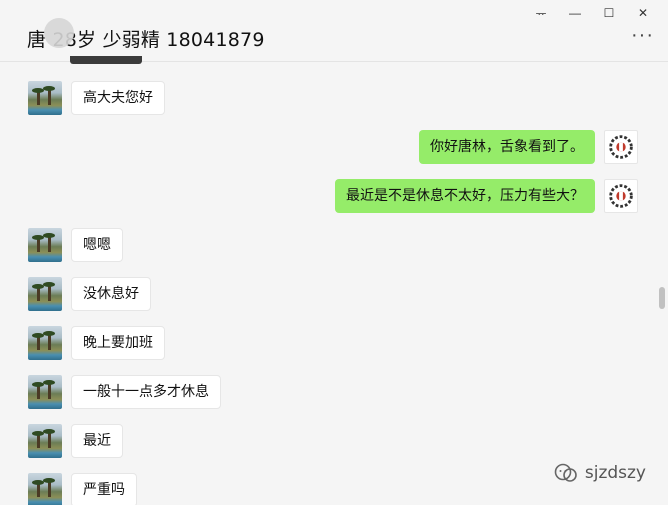 The height and width of the screenshot is (505, 668). I want to click on maximize-button: ☐, so click(609, 13).